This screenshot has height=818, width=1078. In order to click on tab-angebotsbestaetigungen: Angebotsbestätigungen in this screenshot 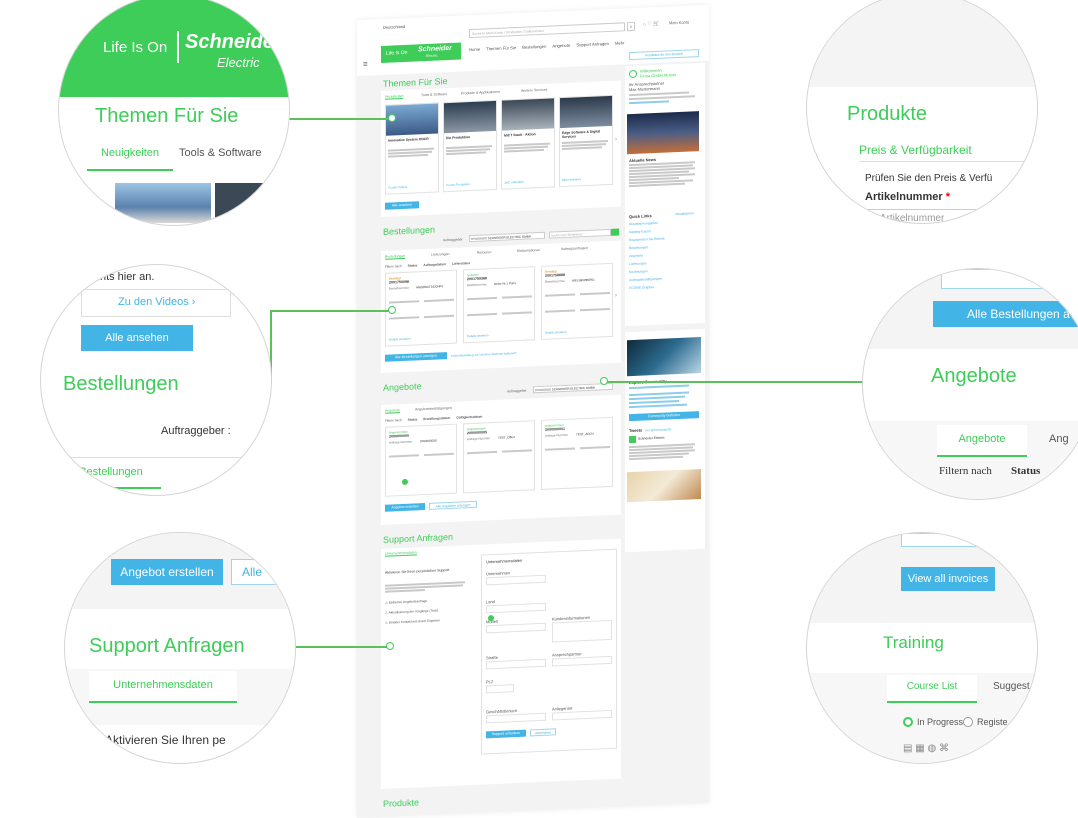, I will do `click(433, 409)`.